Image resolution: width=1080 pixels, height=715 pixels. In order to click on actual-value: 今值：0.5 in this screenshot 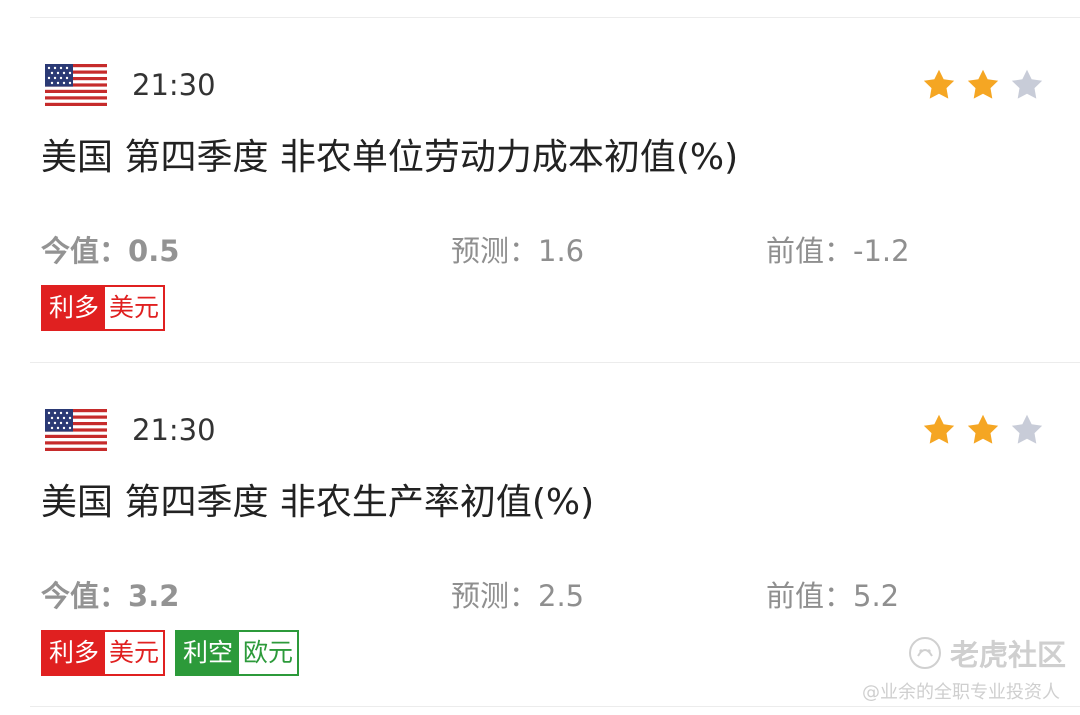, I will do `click(110, 251)`.